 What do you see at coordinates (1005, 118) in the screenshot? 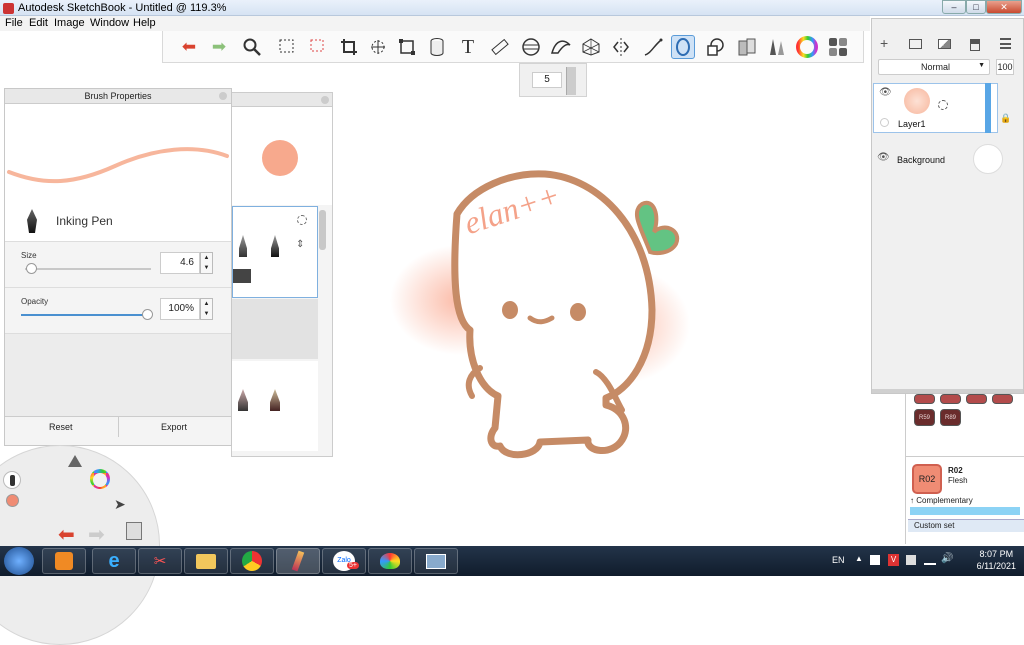
I see `layer-lock-toggle-icon: 🔒` at bounding box center [1005, 118].